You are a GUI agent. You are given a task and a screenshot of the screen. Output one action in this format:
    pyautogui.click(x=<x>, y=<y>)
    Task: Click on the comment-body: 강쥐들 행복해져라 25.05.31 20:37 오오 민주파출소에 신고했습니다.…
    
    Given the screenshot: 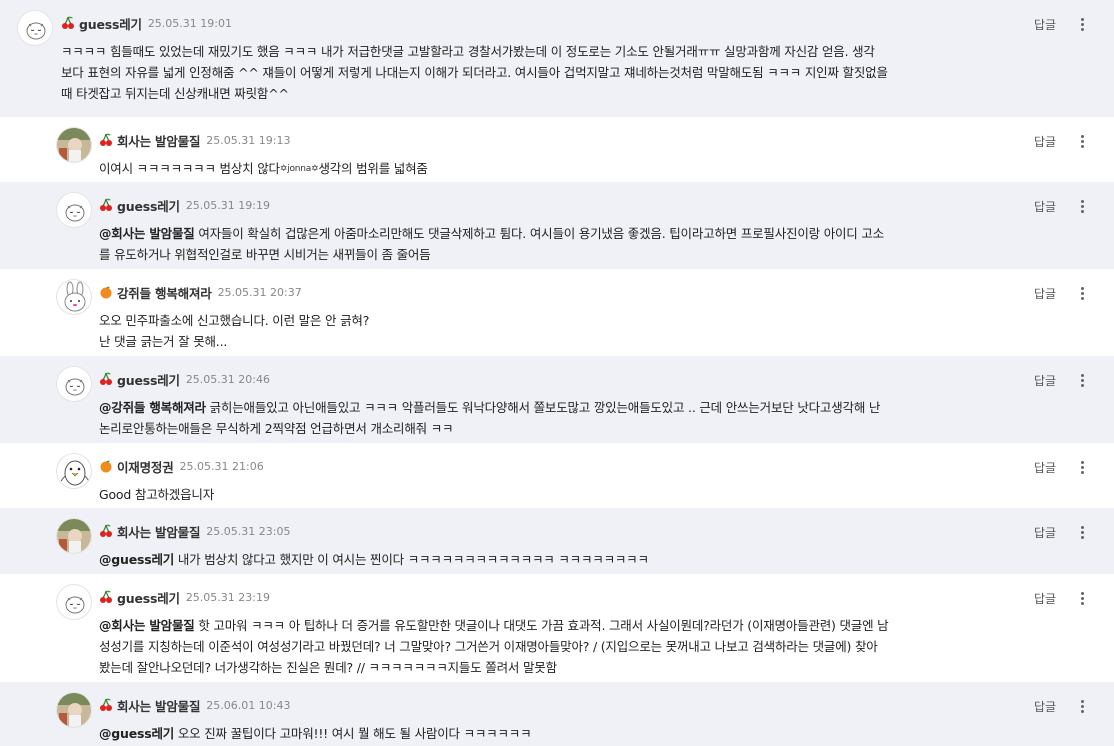 What is the action you would take?
    pyautogui.click(x=546, y=310)
    